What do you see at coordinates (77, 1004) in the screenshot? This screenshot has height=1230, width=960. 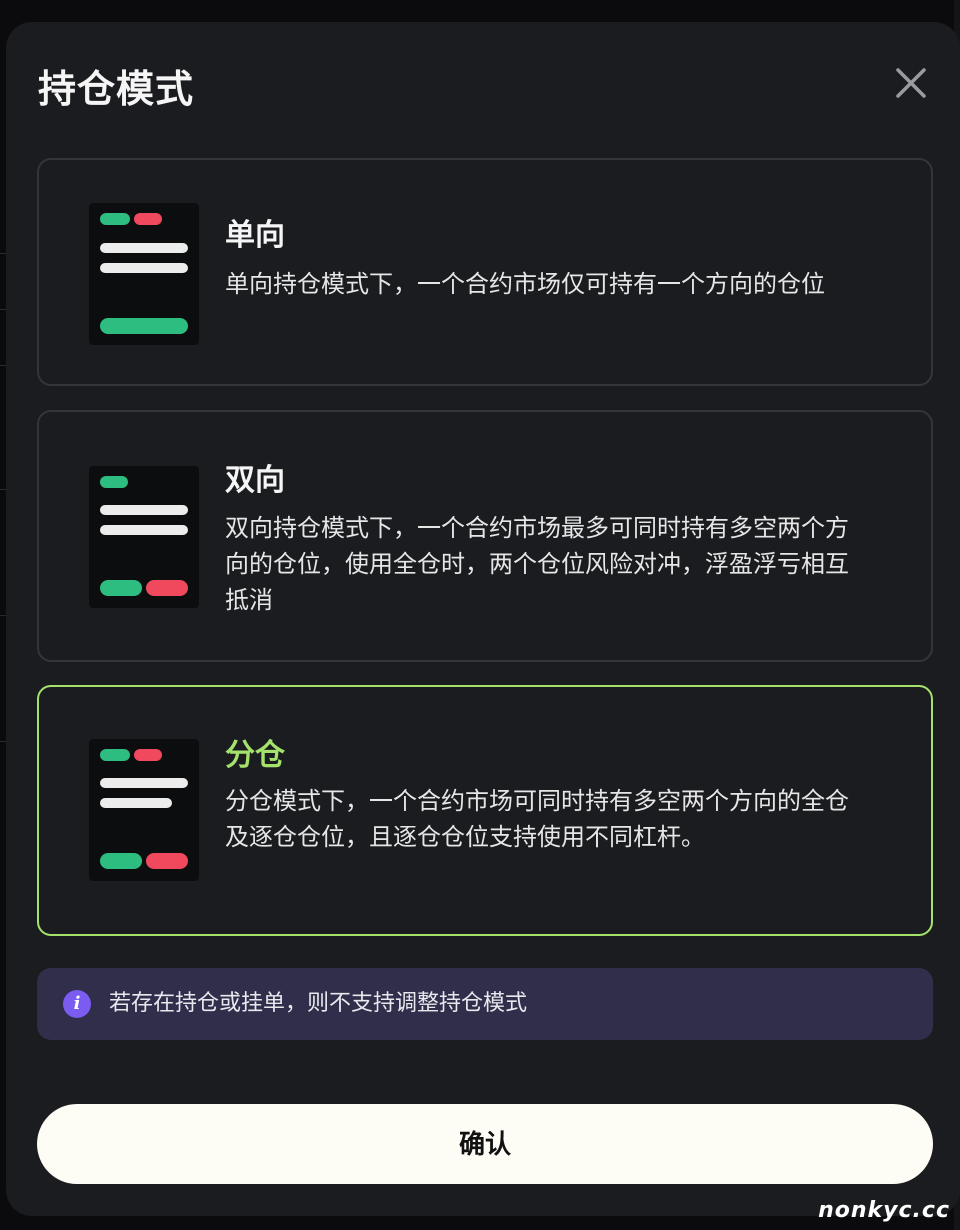 I see `info-icon: i` at bounding box center [77, 1004].